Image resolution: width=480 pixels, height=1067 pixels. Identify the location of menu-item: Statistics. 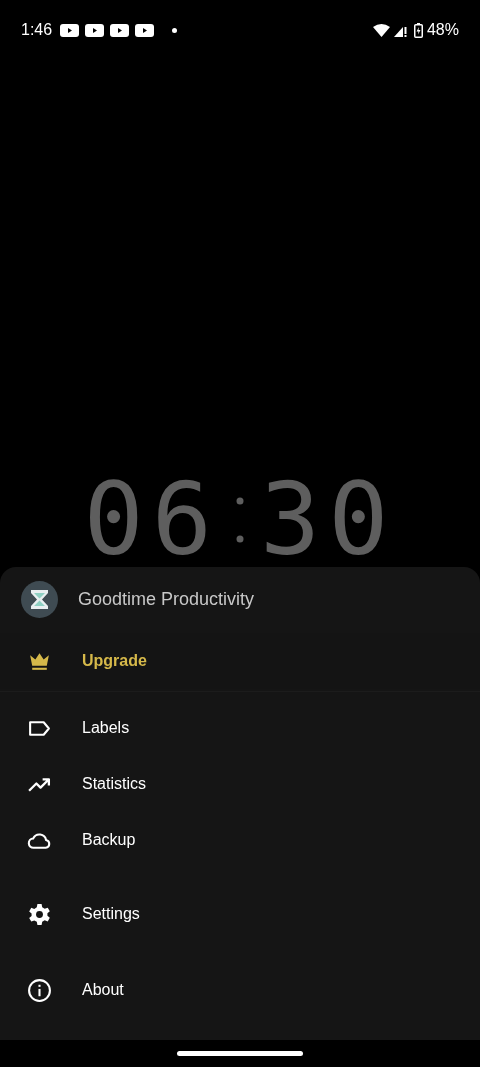
(240, 784).